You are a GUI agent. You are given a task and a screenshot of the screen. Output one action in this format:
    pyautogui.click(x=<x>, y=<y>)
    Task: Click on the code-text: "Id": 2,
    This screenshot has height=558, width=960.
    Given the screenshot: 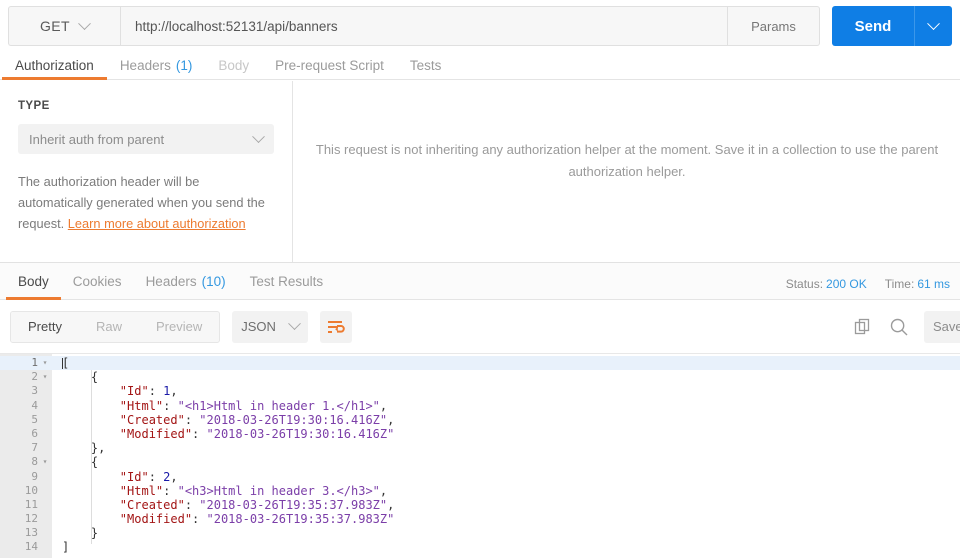 What is the action you would take?
    pyautogui.click(x=148, y=476)
    